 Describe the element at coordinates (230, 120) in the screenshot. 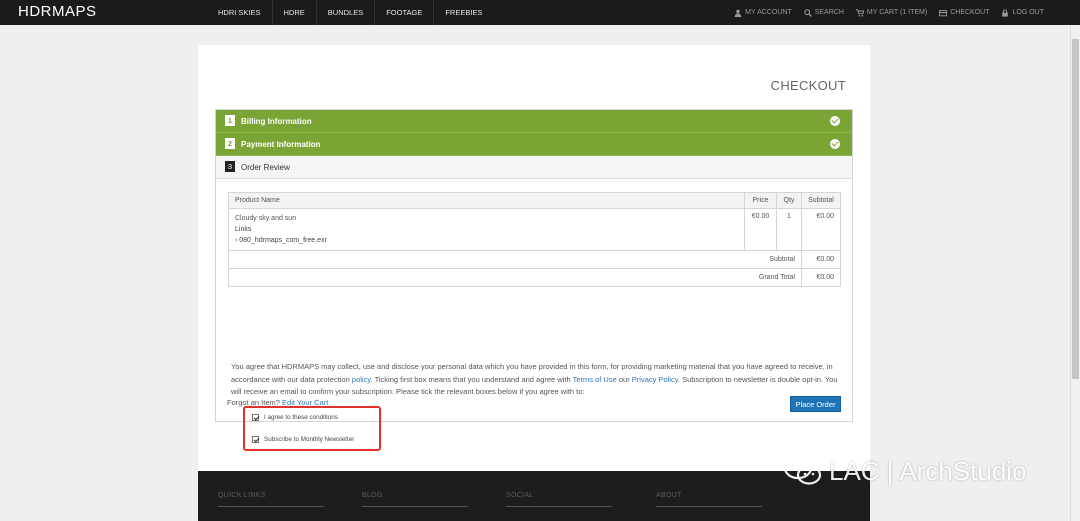

I see `step-number: 1` at that location.